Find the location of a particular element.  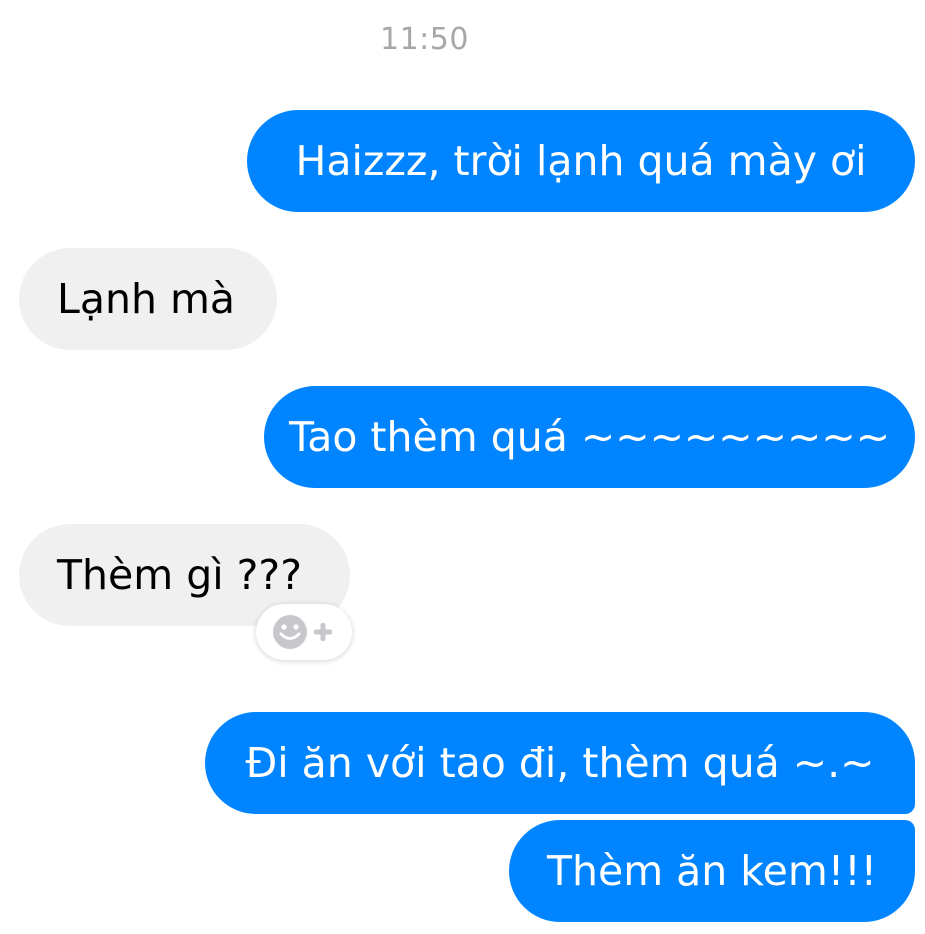

add-reaction-button is located at coordinates (304, 632).